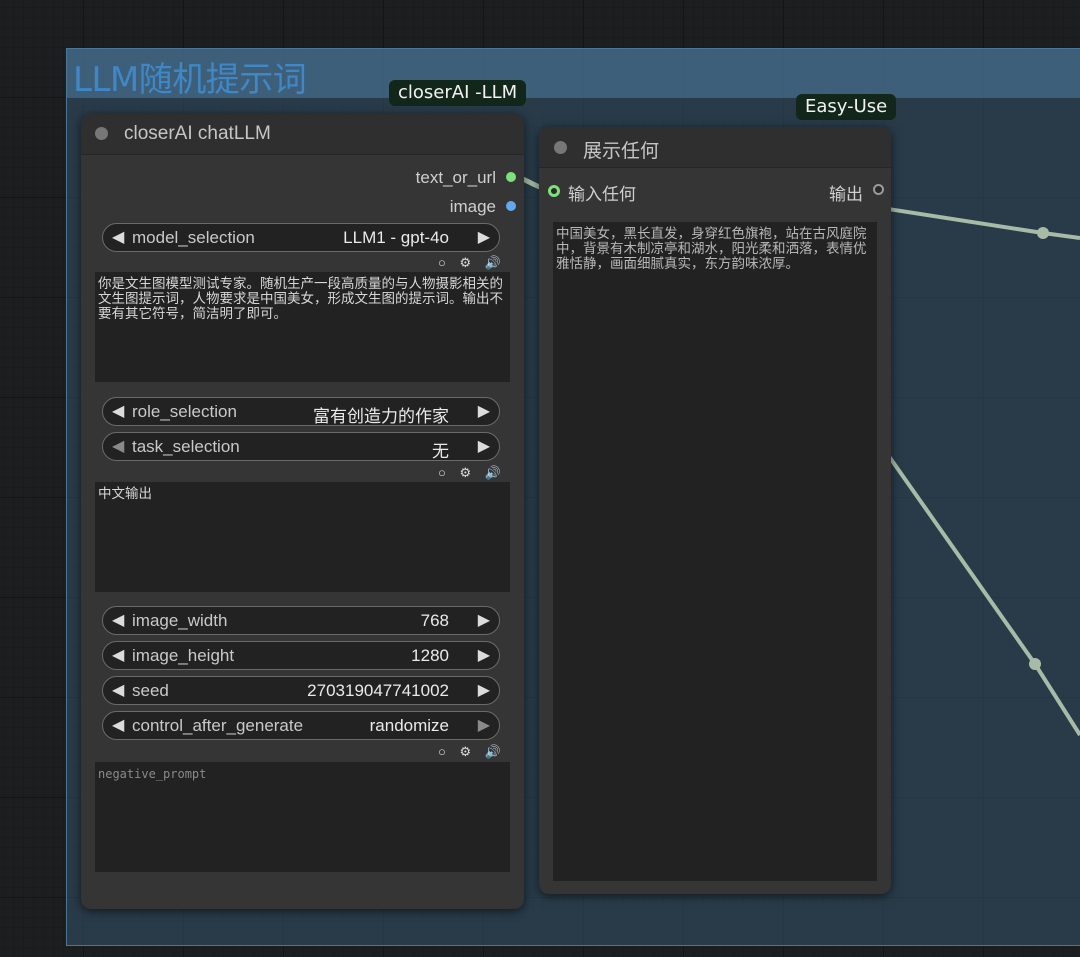 This screenshot has width=1080, height=957. I want to click on node-title: closerAI chatLLM, so click(197, 133).